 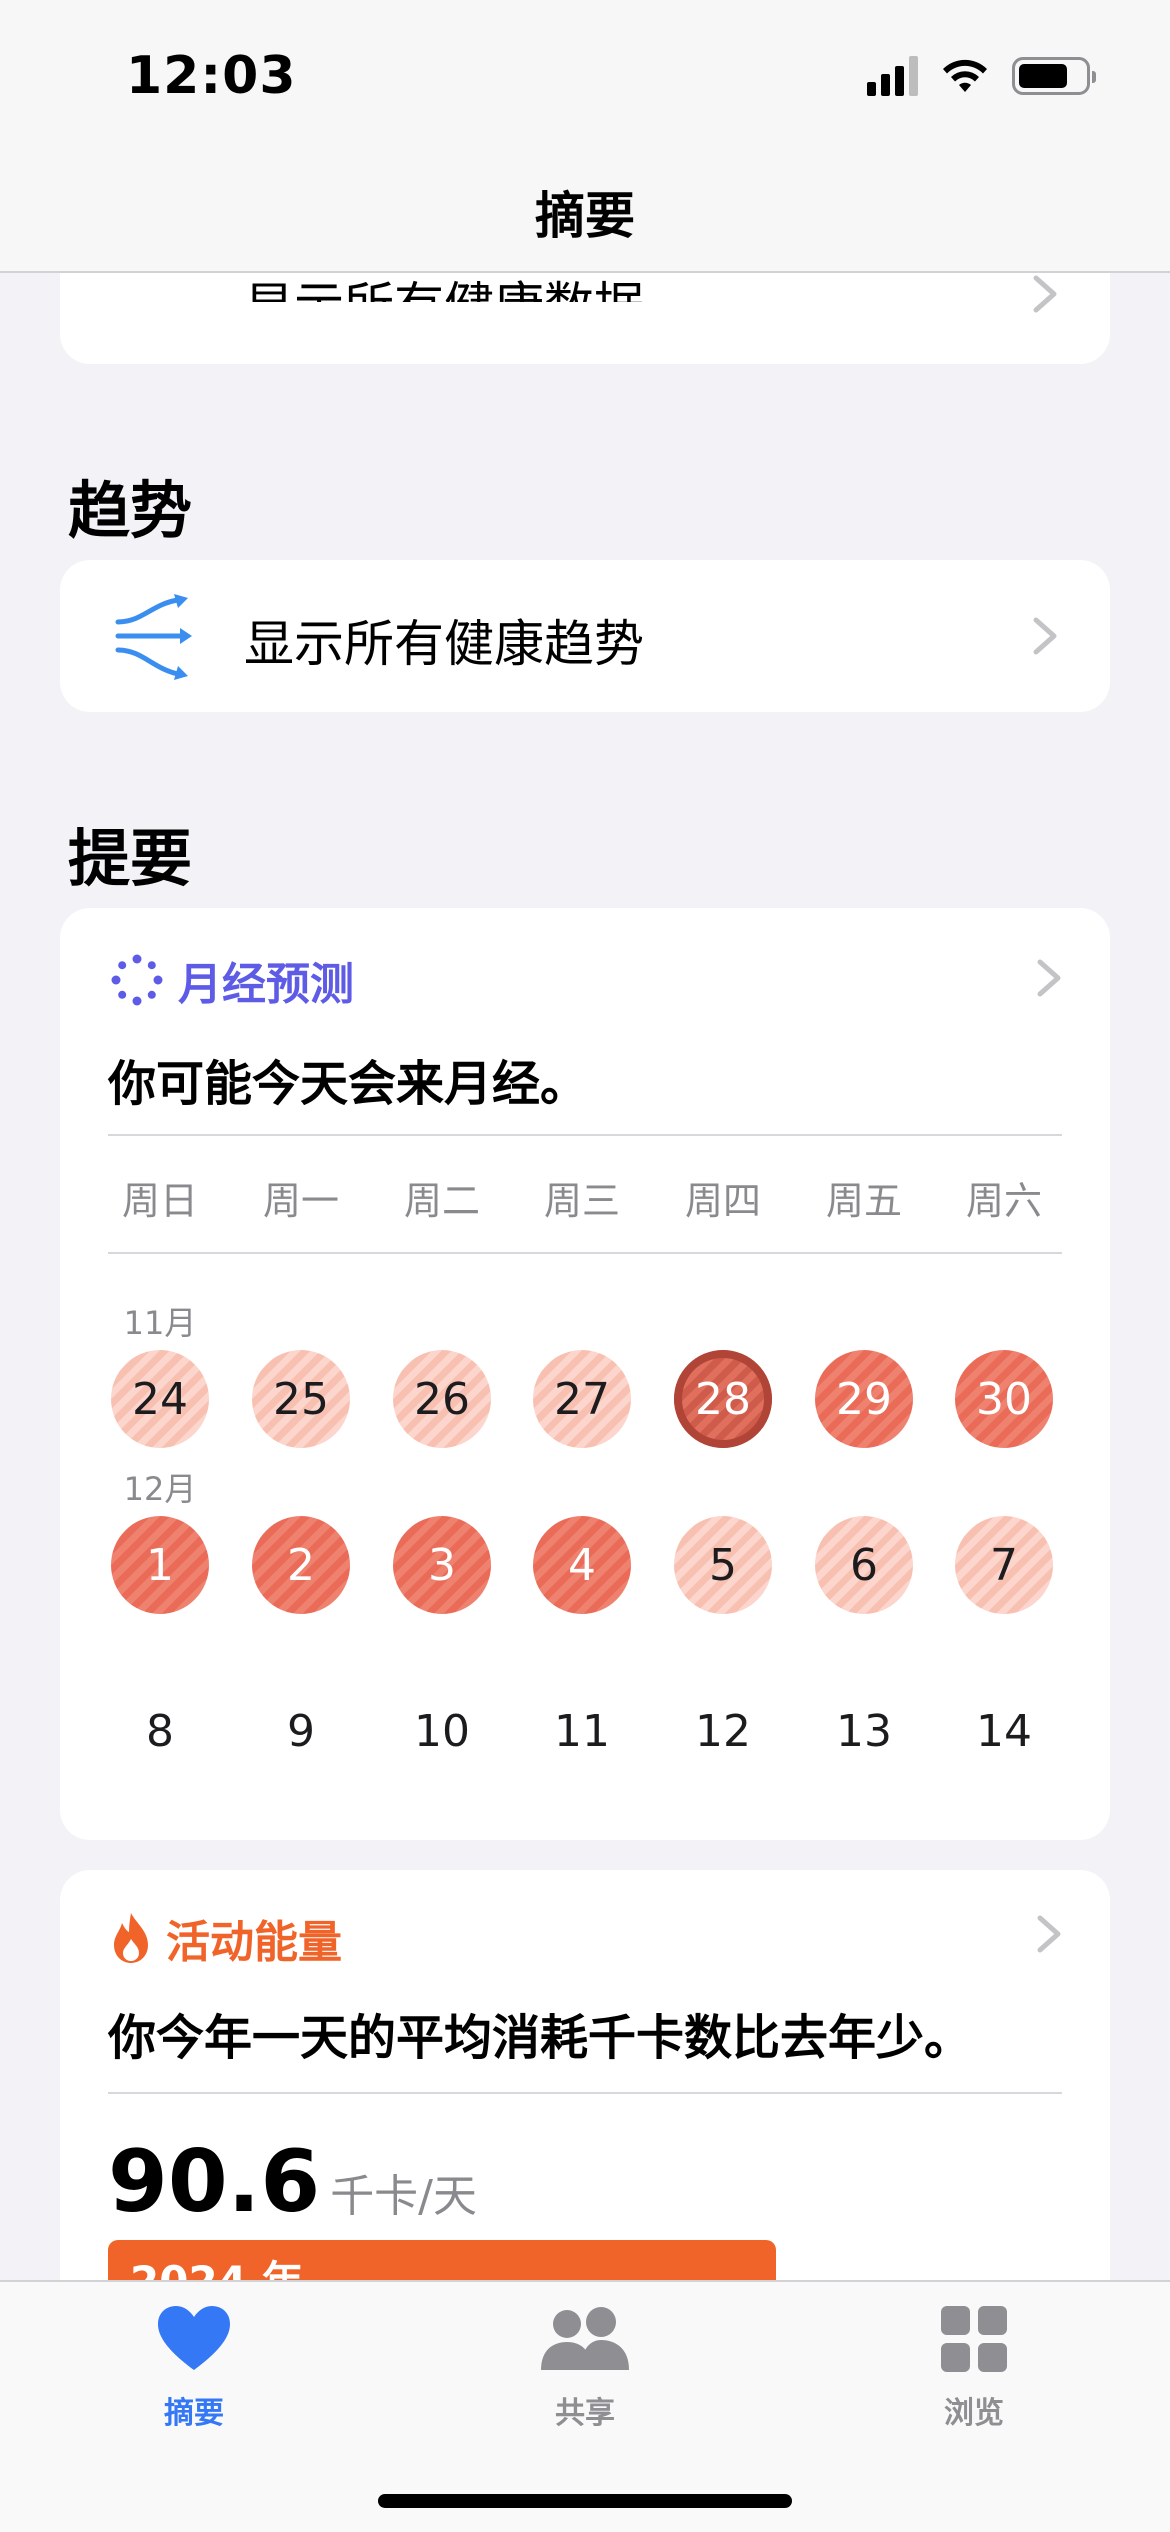 What do you see at coordinates (153, 637) in the screenshot?
I see `trends-arrows-icon` at bounding box center [153, 637].